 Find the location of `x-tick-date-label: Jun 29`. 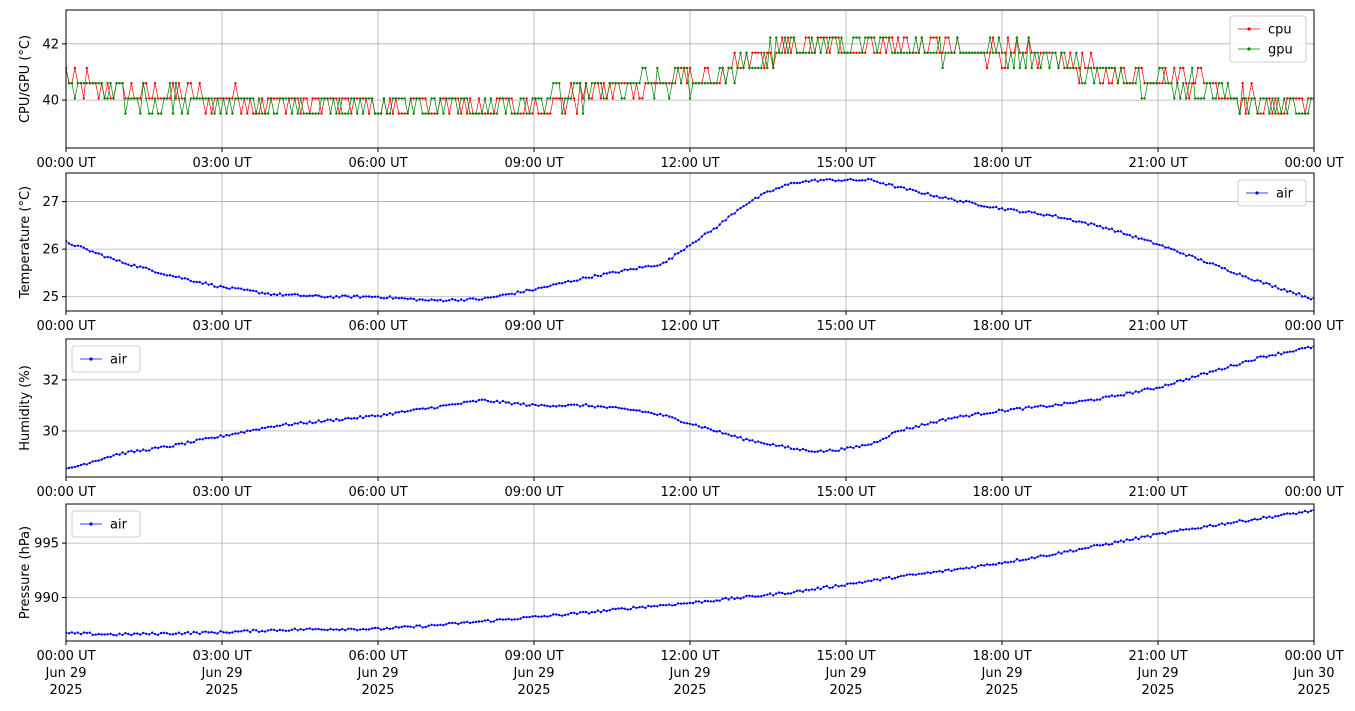

x-tick-date-label: Jun 29 is located at coordinates (534, 673).